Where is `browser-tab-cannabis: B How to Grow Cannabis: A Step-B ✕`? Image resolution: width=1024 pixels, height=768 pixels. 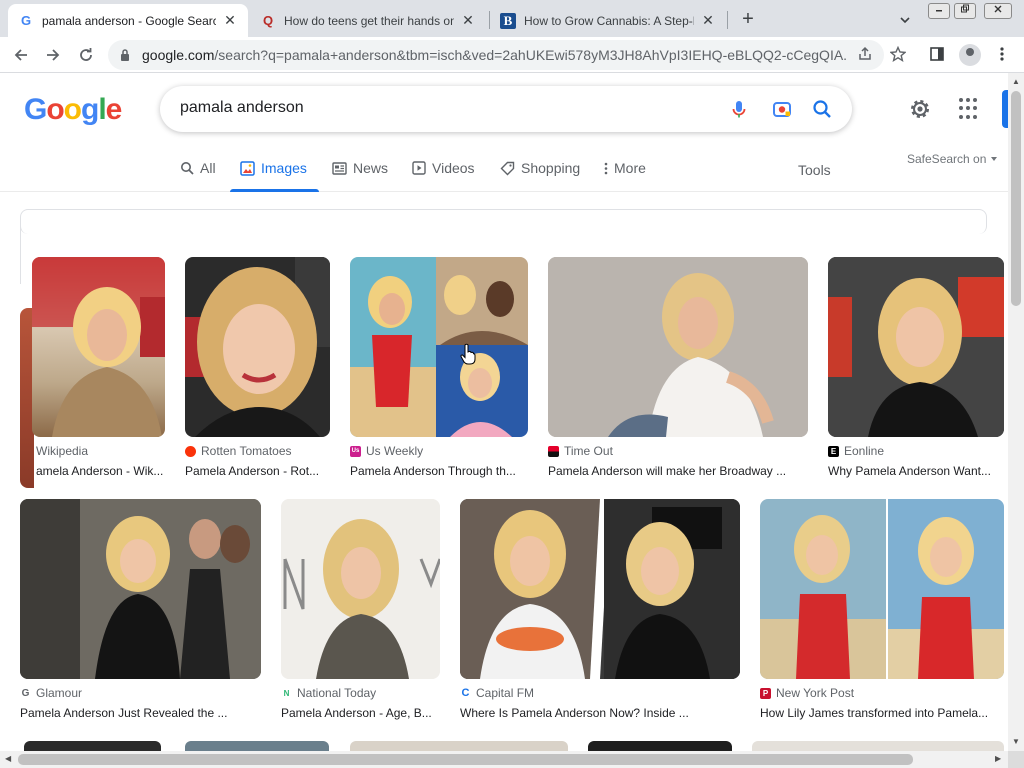 browser-tab-cannabis: B How to Grow Cannabis: A Step-B ✕ is located at coordinates (608, 20).